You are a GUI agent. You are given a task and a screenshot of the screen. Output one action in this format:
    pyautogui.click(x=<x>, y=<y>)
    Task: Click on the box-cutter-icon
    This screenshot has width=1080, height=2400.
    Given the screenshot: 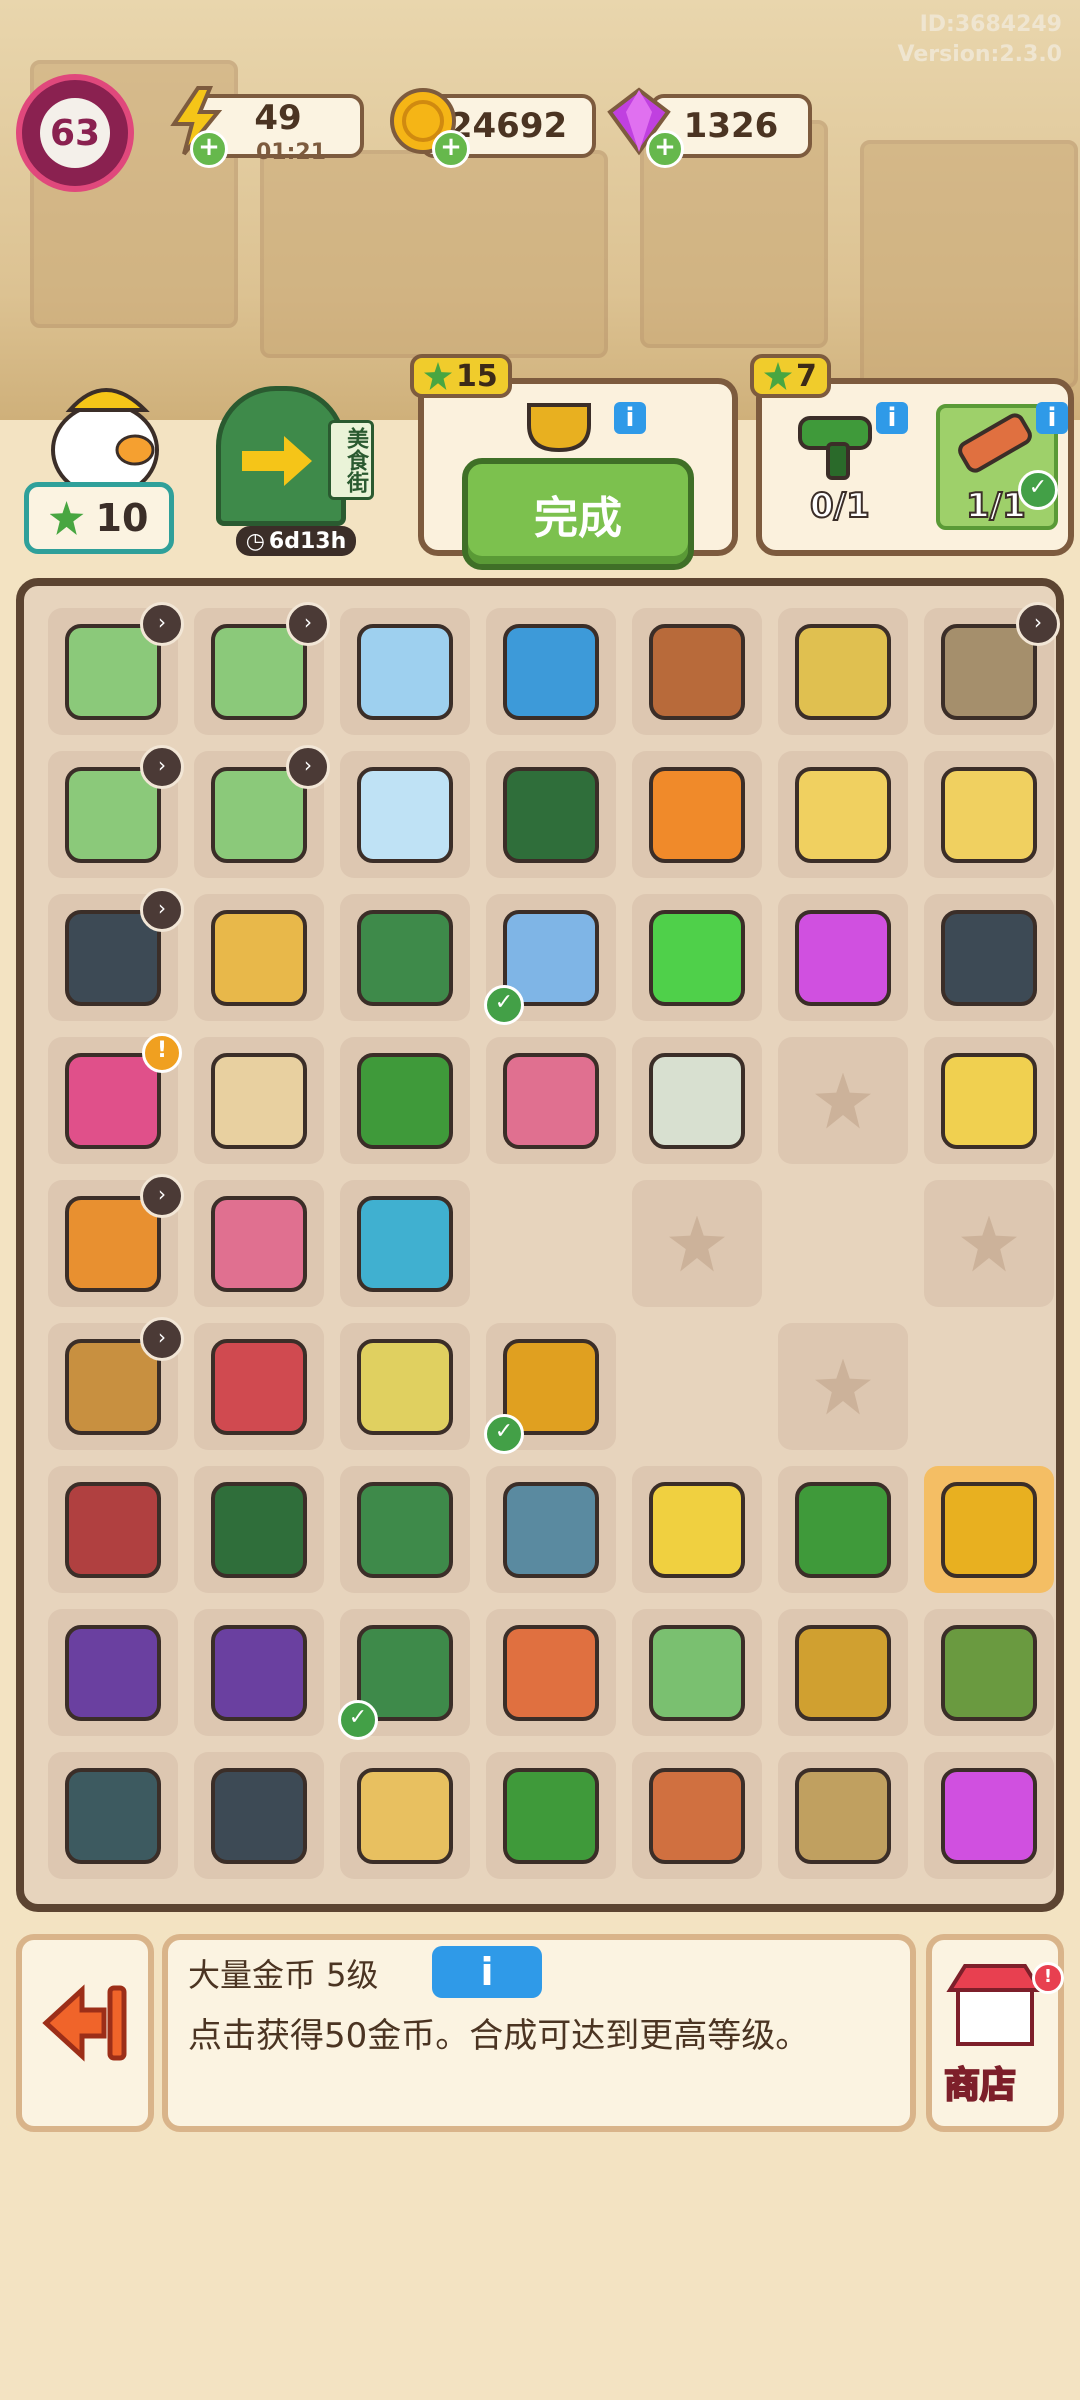 What is the action you would take?
    pyautogui.click(x=551, y=1672)
    